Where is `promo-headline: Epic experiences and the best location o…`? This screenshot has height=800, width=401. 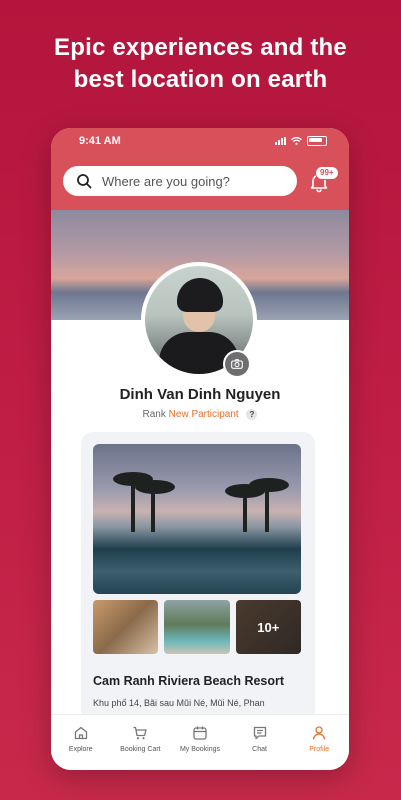
promo-headline: Epic experiences and the best location o… is located at coordinates (200, 63).